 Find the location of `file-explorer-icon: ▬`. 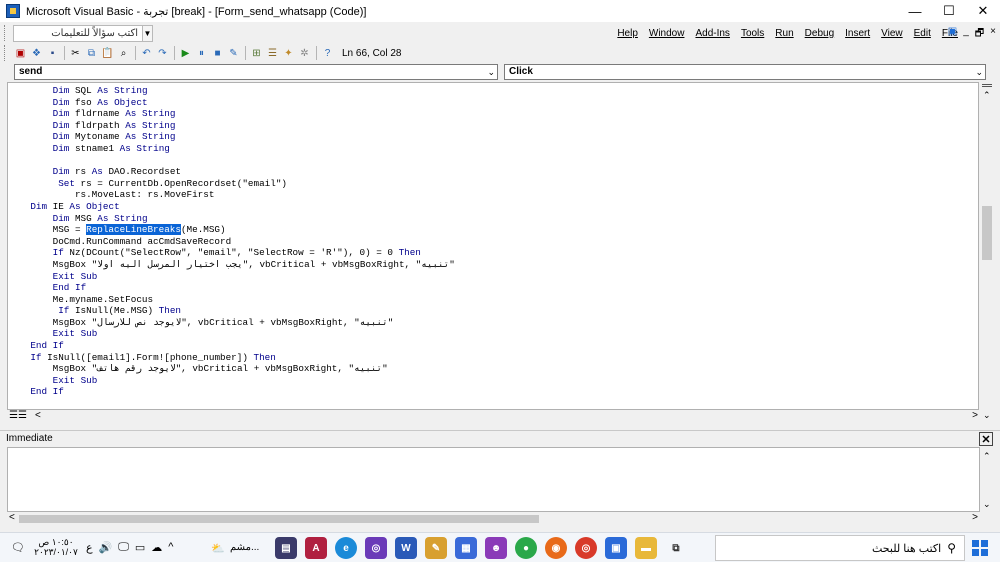

file-explorer-icon: ▬ is located at coordinates (646, 548).